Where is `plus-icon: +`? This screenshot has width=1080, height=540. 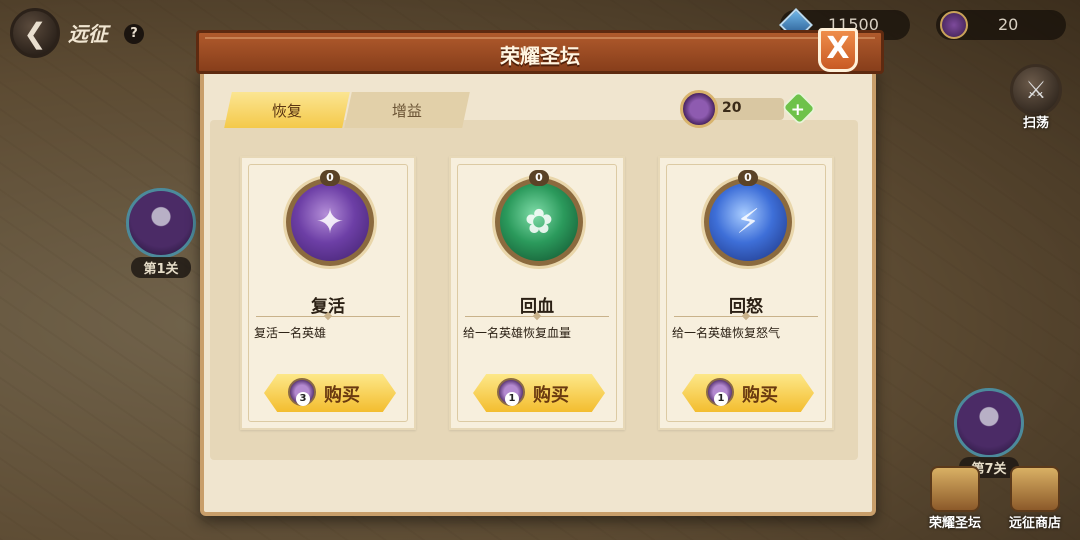
plus-icon: + is located at coordinates (797, 109).